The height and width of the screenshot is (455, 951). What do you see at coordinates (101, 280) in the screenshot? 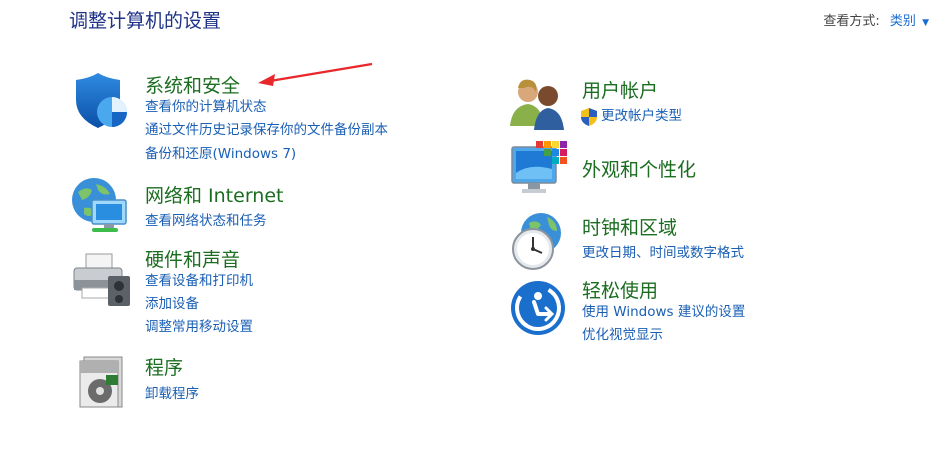
I see `printer-icon` at bounding box center [101, 280].